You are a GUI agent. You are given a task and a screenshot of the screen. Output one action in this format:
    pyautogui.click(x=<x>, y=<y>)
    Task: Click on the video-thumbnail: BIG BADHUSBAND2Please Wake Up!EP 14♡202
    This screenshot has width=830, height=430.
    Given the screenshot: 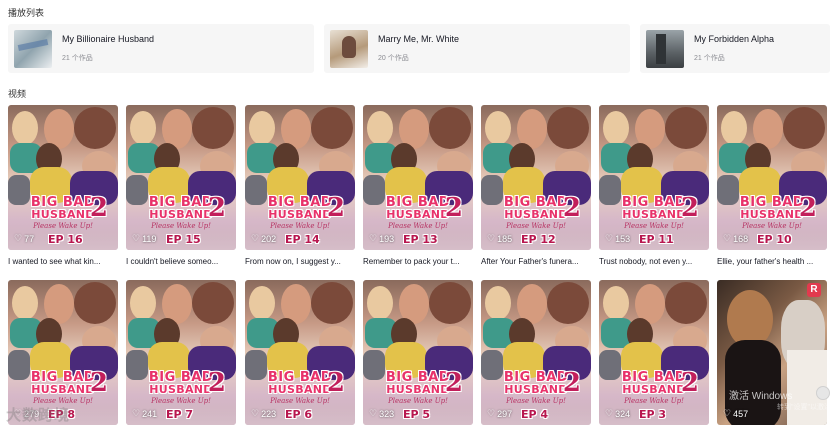 What is the action you would take?
    pyautogui.click(x=300, y=177)
    